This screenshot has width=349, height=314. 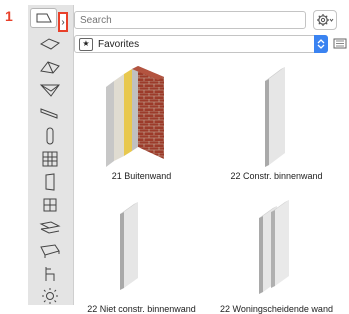 I want to click on toolbox: ›, so click(x=51, y=155).